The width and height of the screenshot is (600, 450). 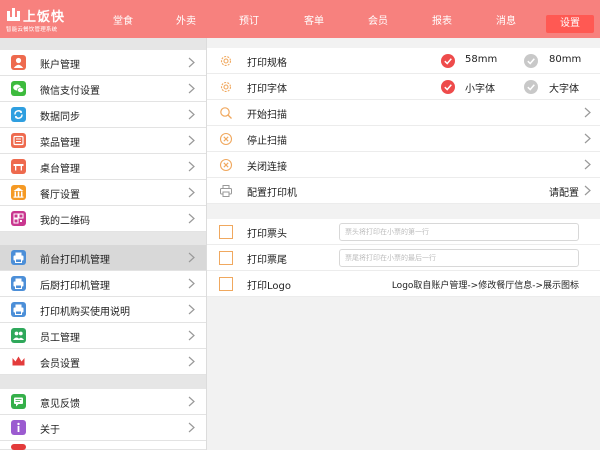 I want to click on ticket-footer-label: 打印票尾, so click(x=267, y=260).